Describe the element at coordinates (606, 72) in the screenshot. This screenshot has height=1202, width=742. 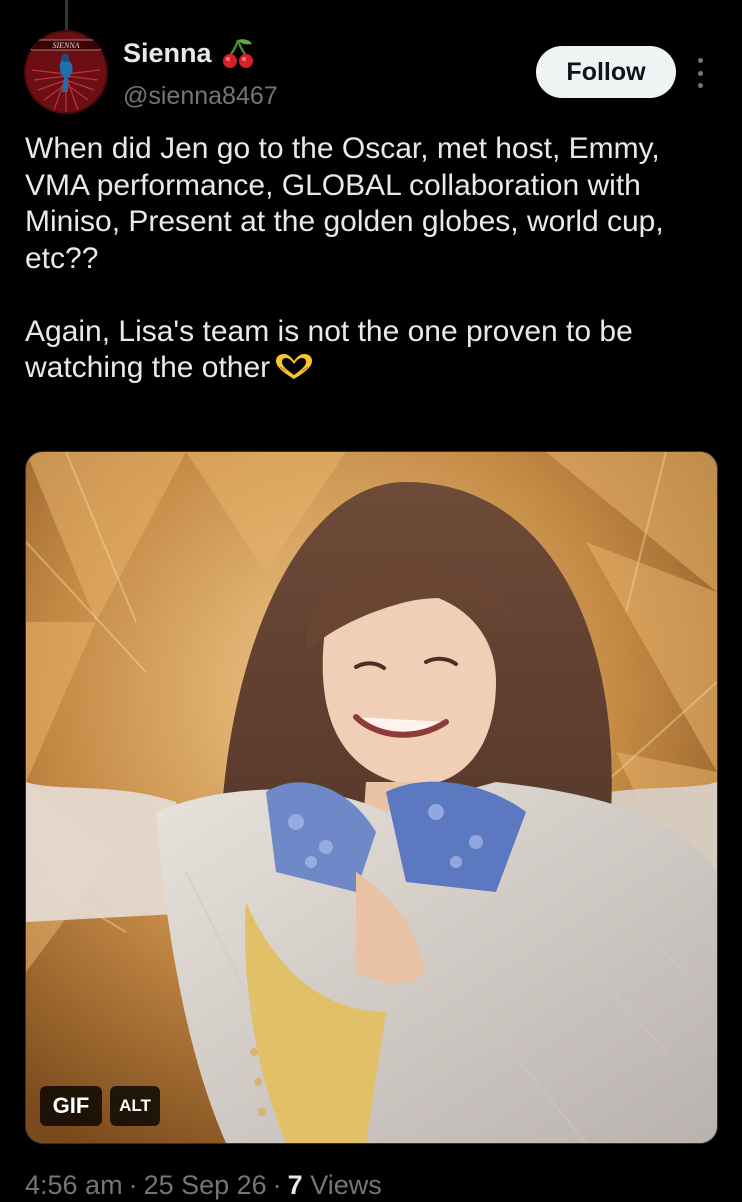
I see `follow-button: Follow` at that location.